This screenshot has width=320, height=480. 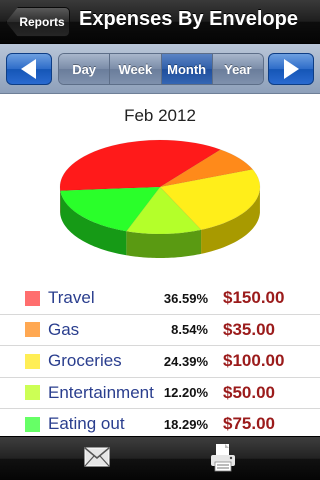 I want to click on right-arrow-icon, so click(x=291, y=69).